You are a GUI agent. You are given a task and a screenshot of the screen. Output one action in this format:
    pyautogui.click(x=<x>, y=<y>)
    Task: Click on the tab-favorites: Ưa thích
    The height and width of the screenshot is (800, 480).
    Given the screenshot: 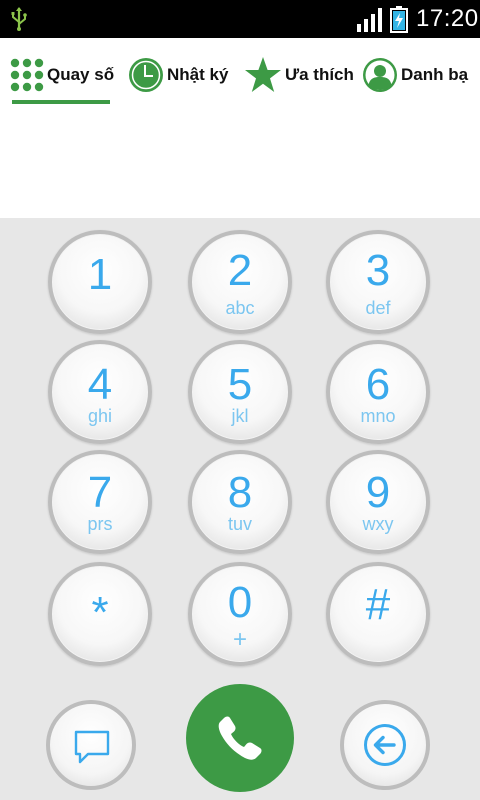 What is the action you would take?
    pyautogui.click(x=299, y=75)
    